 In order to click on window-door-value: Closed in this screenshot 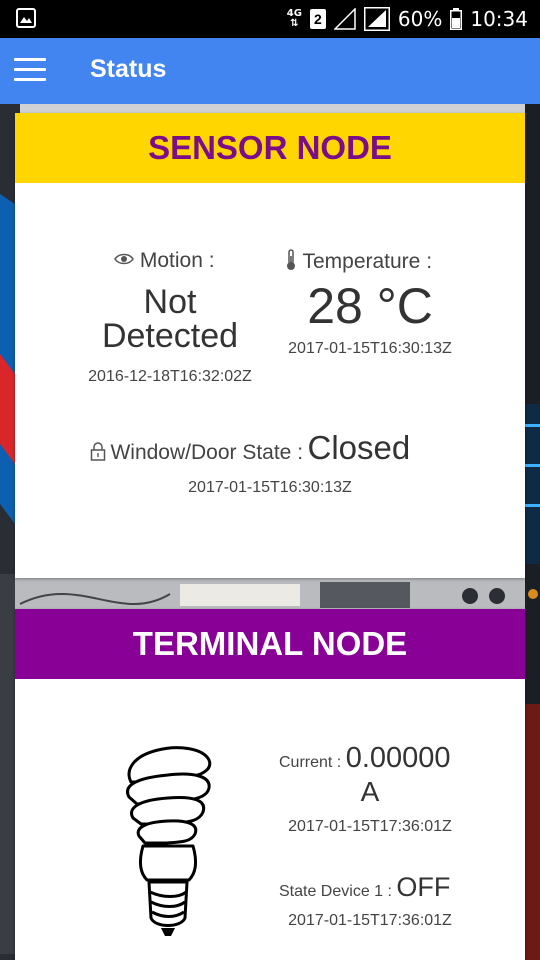, I will do `click(359, 447)`.